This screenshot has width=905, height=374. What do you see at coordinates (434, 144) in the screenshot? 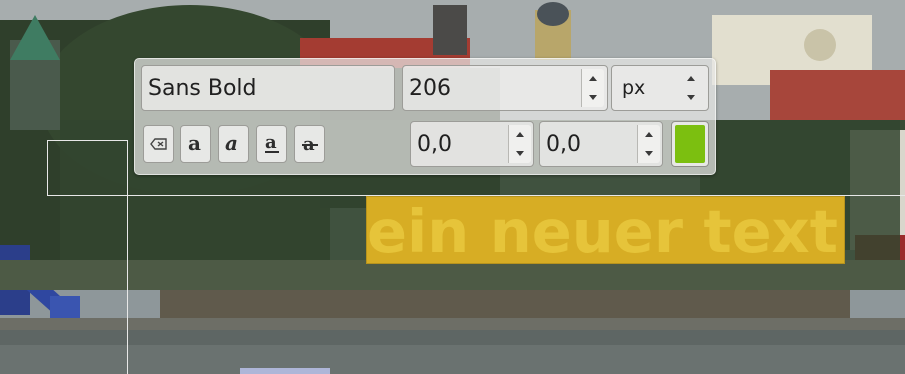
I see `baseline-offset-value: 0,0` at bounding box center [434, 144].